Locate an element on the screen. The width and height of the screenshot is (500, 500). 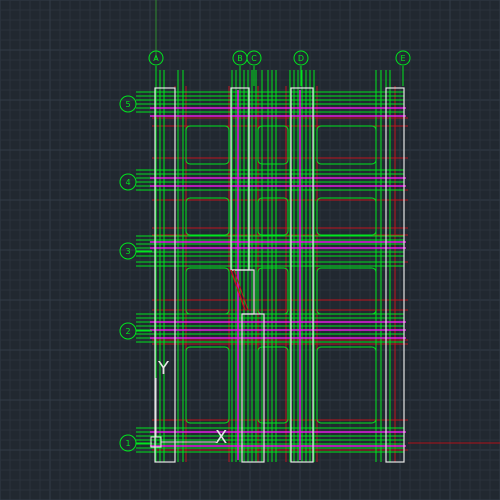
grid-bubble-1-label: 1 is located at coordinates (127, 443).